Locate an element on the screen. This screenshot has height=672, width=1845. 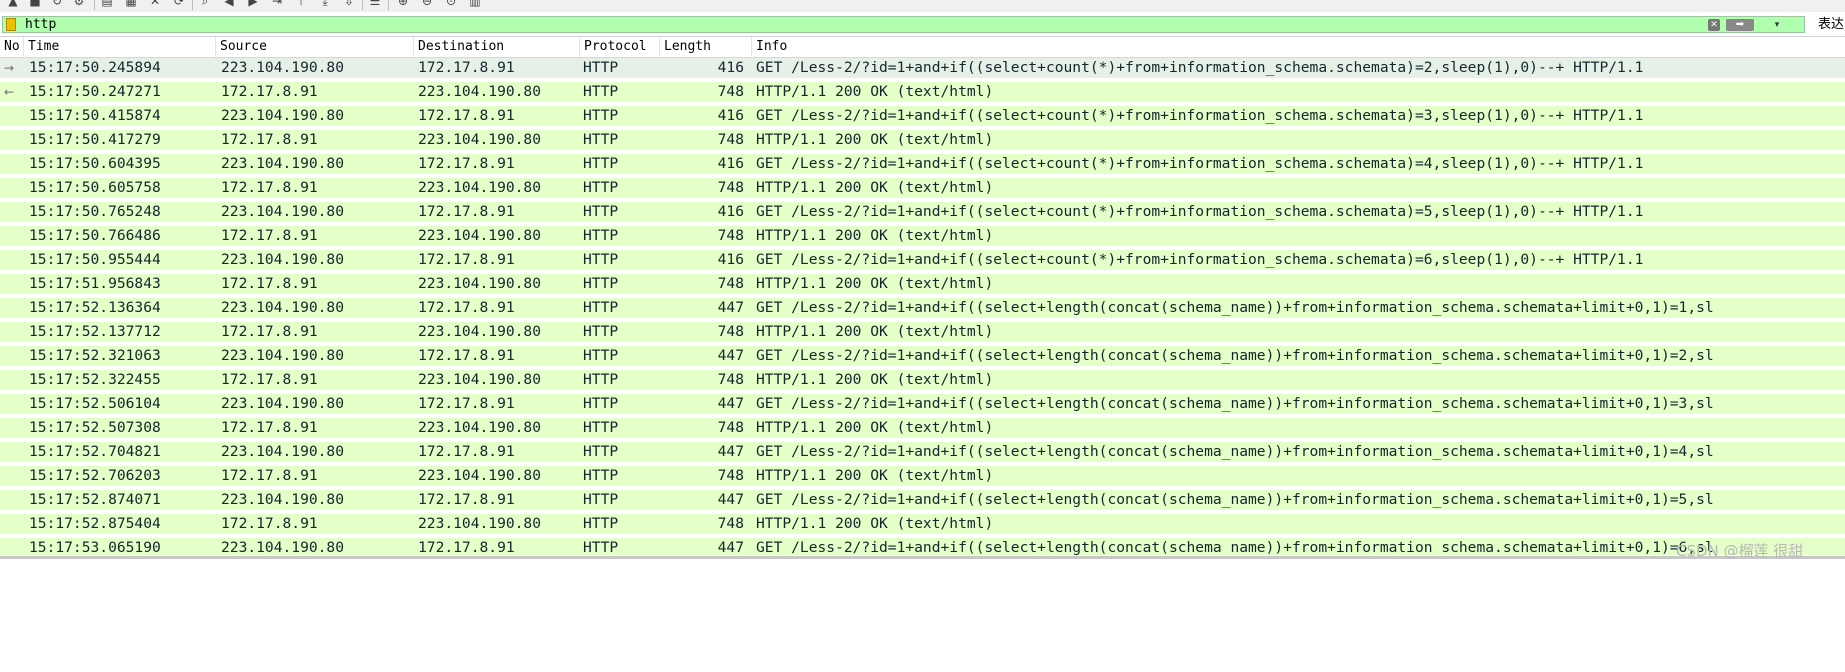
save-file-icon: ▦ is located at coordinates (131, 4).